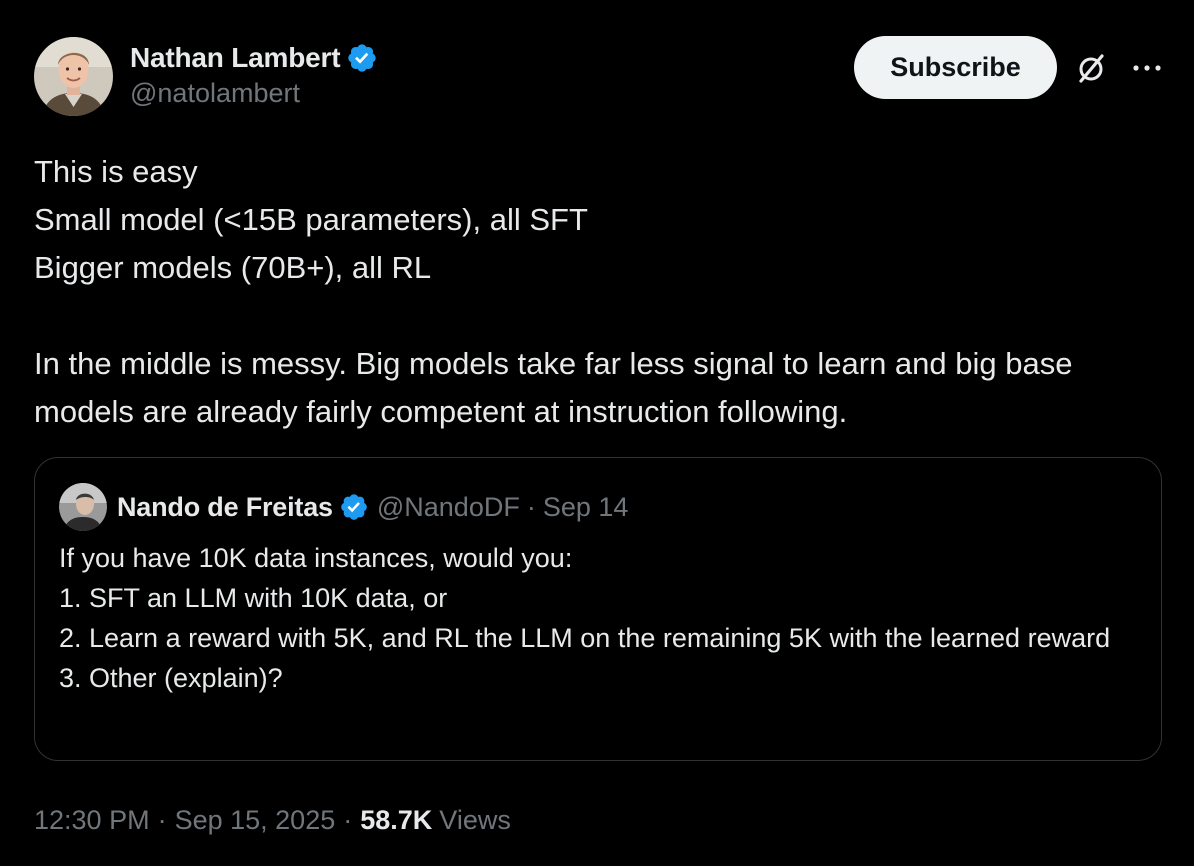  What do you see at coordinates (1147, 68) in the screenshot?
I see `more-icon` at bounding box center [1147, 68].